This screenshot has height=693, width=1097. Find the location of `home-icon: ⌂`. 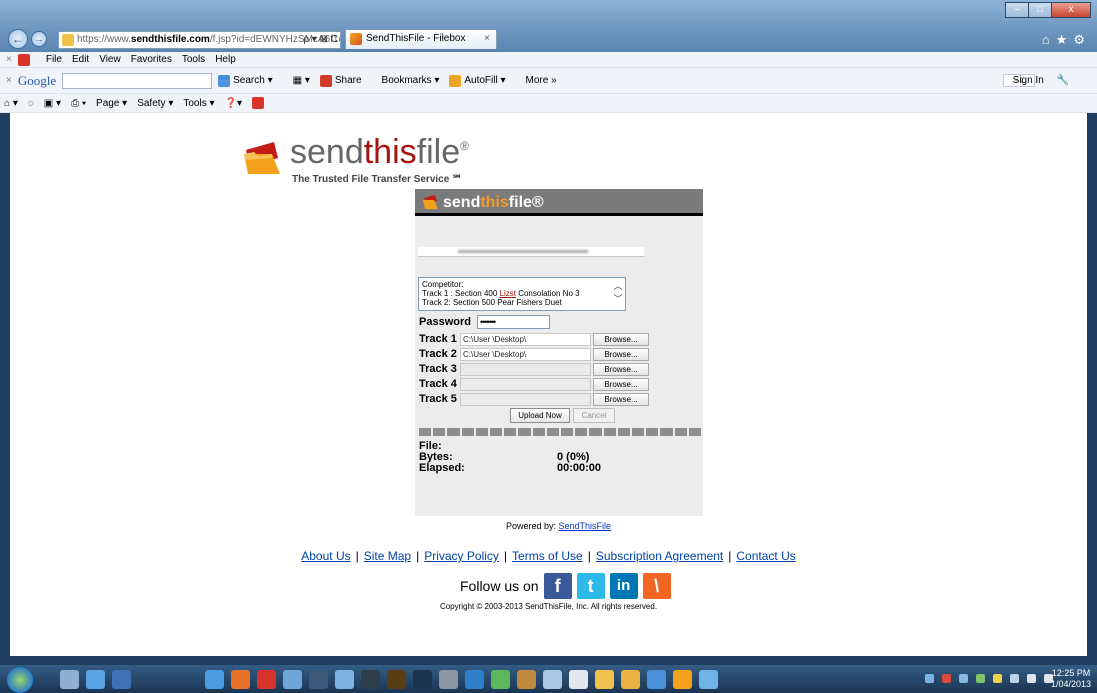

home-icon: ⌂ is located at coordinates (1049, 39).